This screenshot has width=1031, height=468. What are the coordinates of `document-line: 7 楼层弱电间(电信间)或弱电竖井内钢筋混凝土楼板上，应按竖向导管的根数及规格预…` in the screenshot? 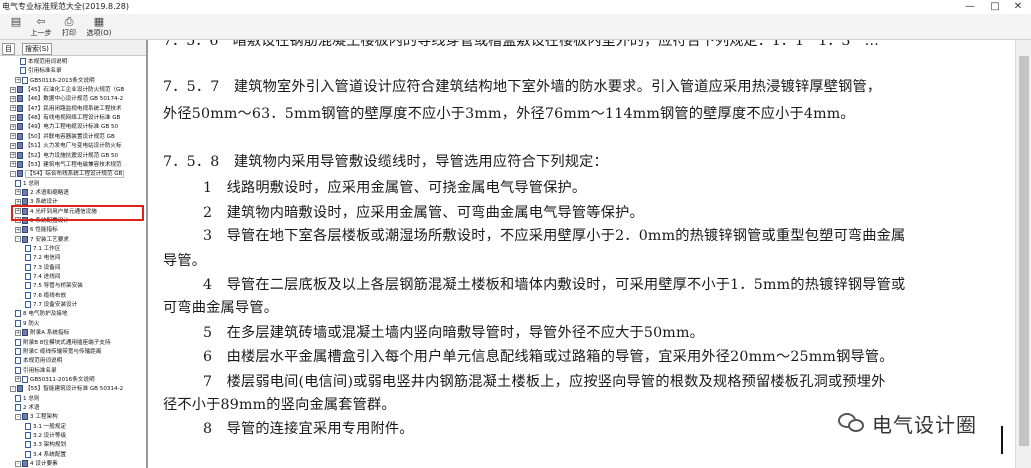 It's located at (544, 382).